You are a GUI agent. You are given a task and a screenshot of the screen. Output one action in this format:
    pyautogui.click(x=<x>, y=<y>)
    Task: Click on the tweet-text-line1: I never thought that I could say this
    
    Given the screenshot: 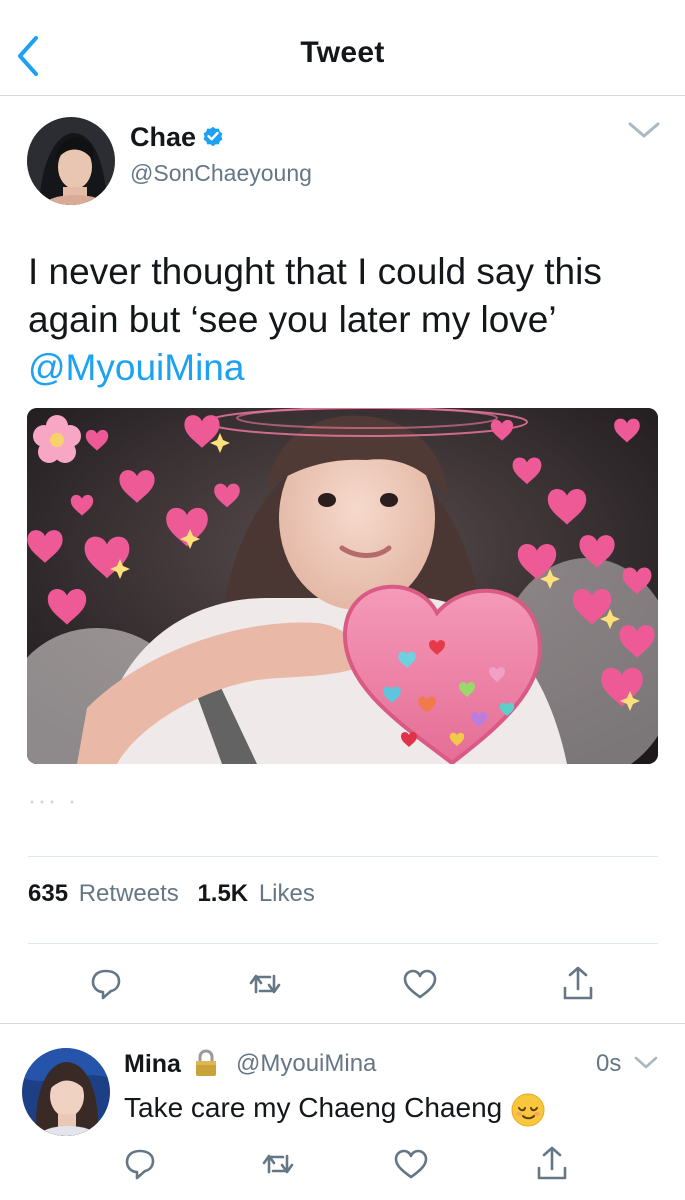 What is the action you would take?
    pyautogui.click(x=315, y=271)
    